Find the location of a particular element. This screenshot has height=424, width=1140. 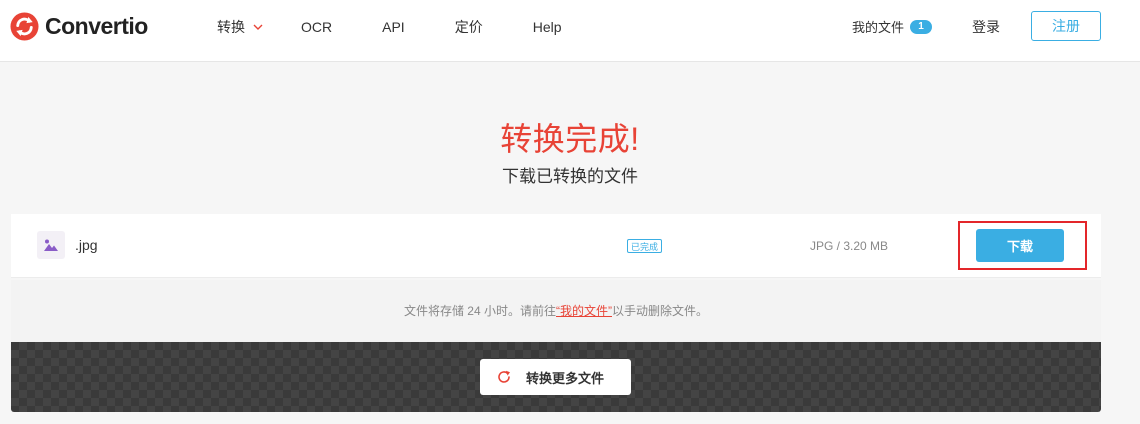

logo: Convertio is located at coordinates (79, 26).